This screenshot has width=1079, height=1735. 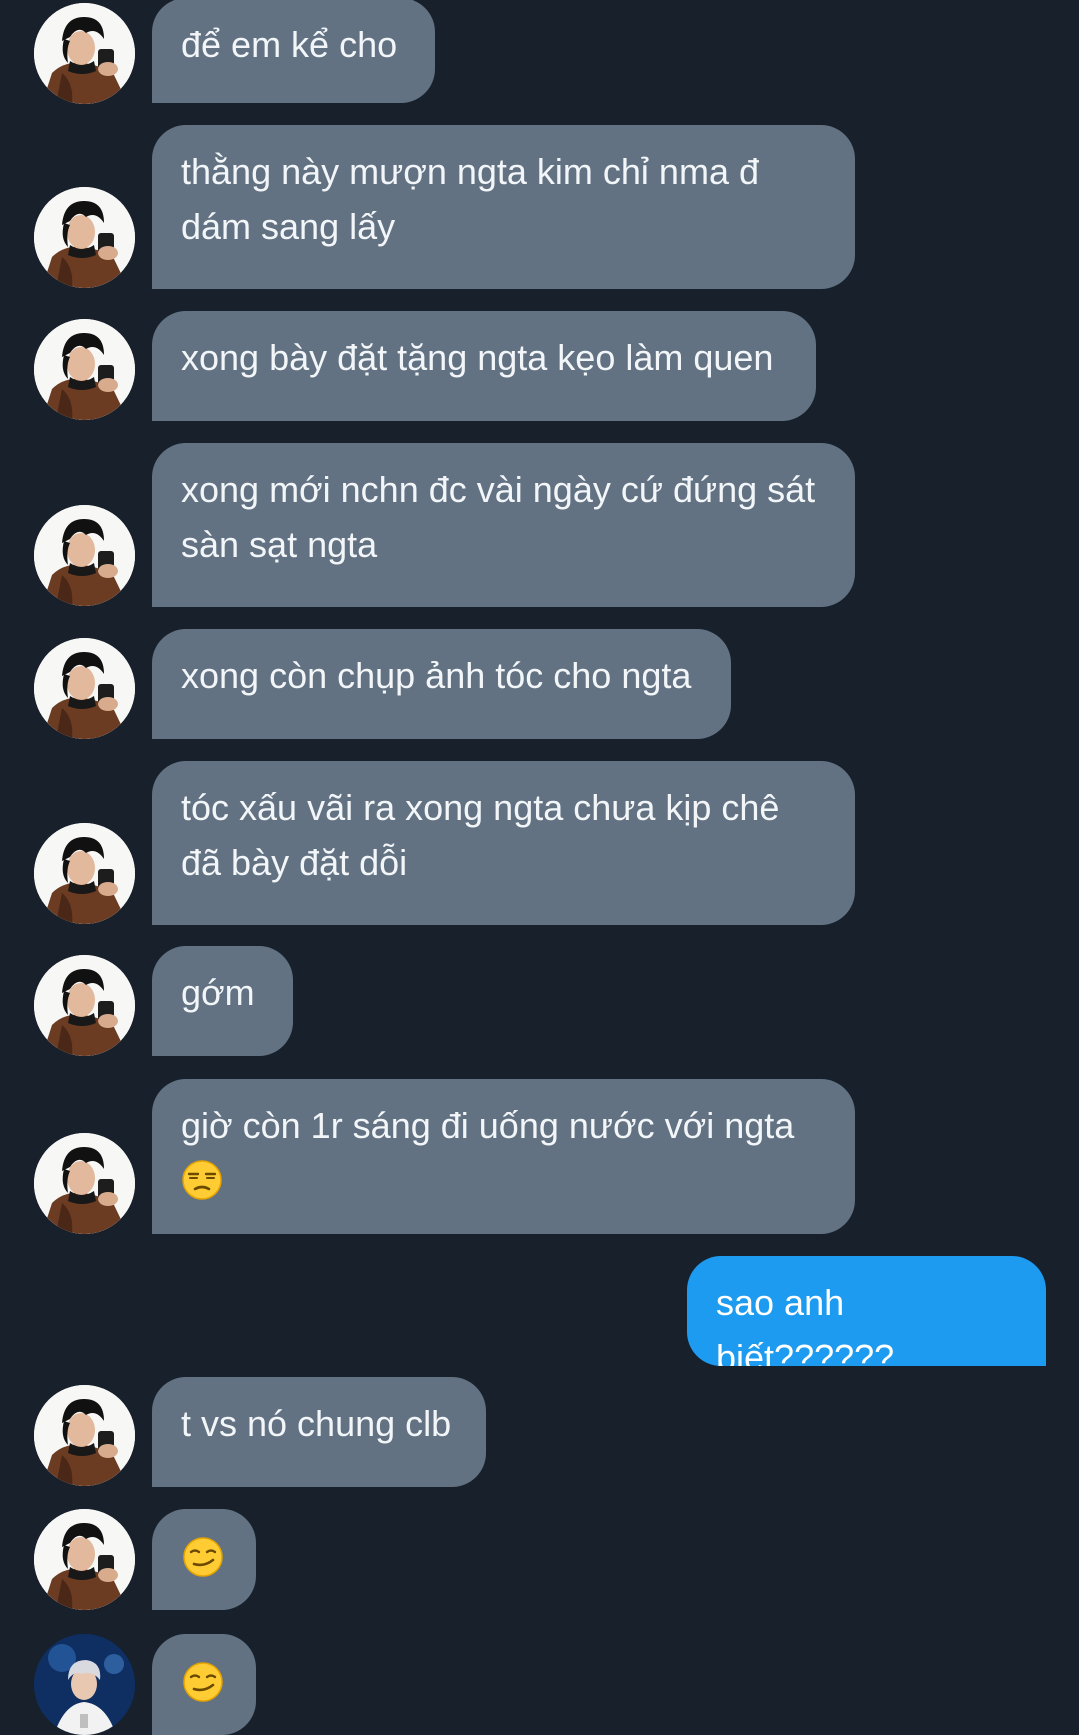 What do you see at coordinates (289, 44) in the screenshot?
I see `message-text: để em kể cho` at bounding box center [289, 44].